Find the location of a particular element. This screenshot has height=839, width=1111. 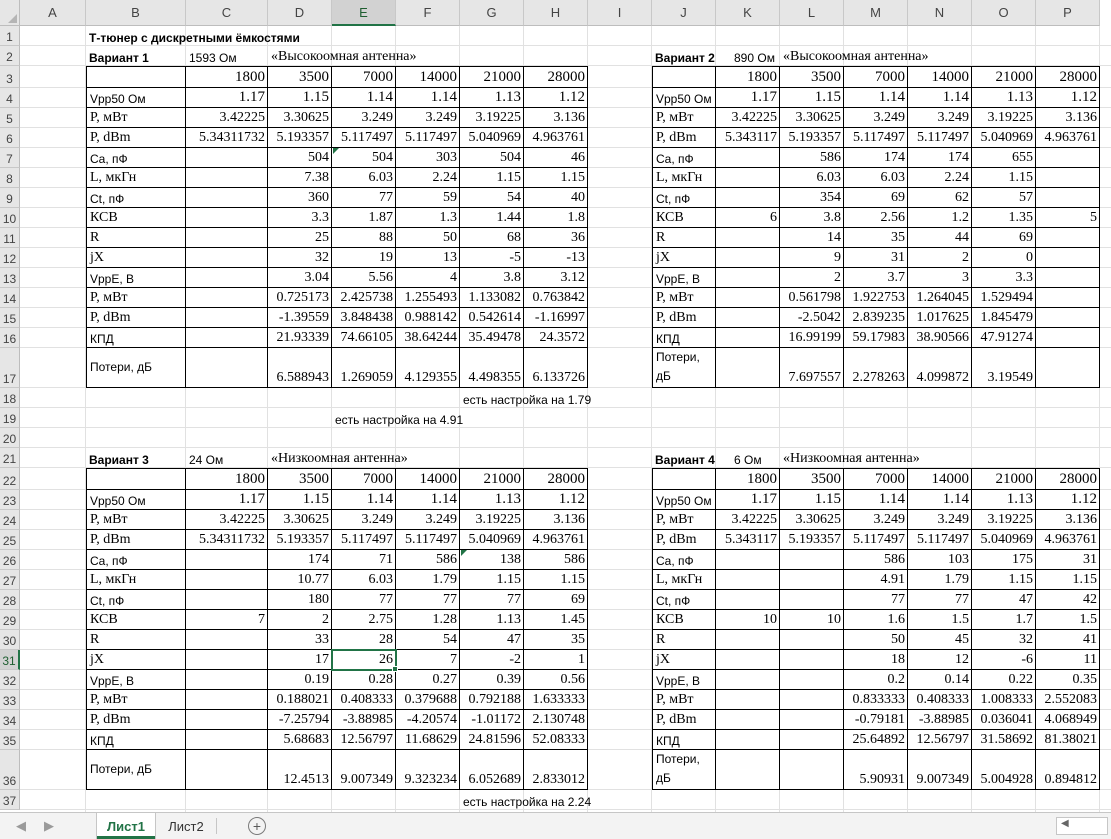

column-header-g: G is located at coordinates (492, 13).